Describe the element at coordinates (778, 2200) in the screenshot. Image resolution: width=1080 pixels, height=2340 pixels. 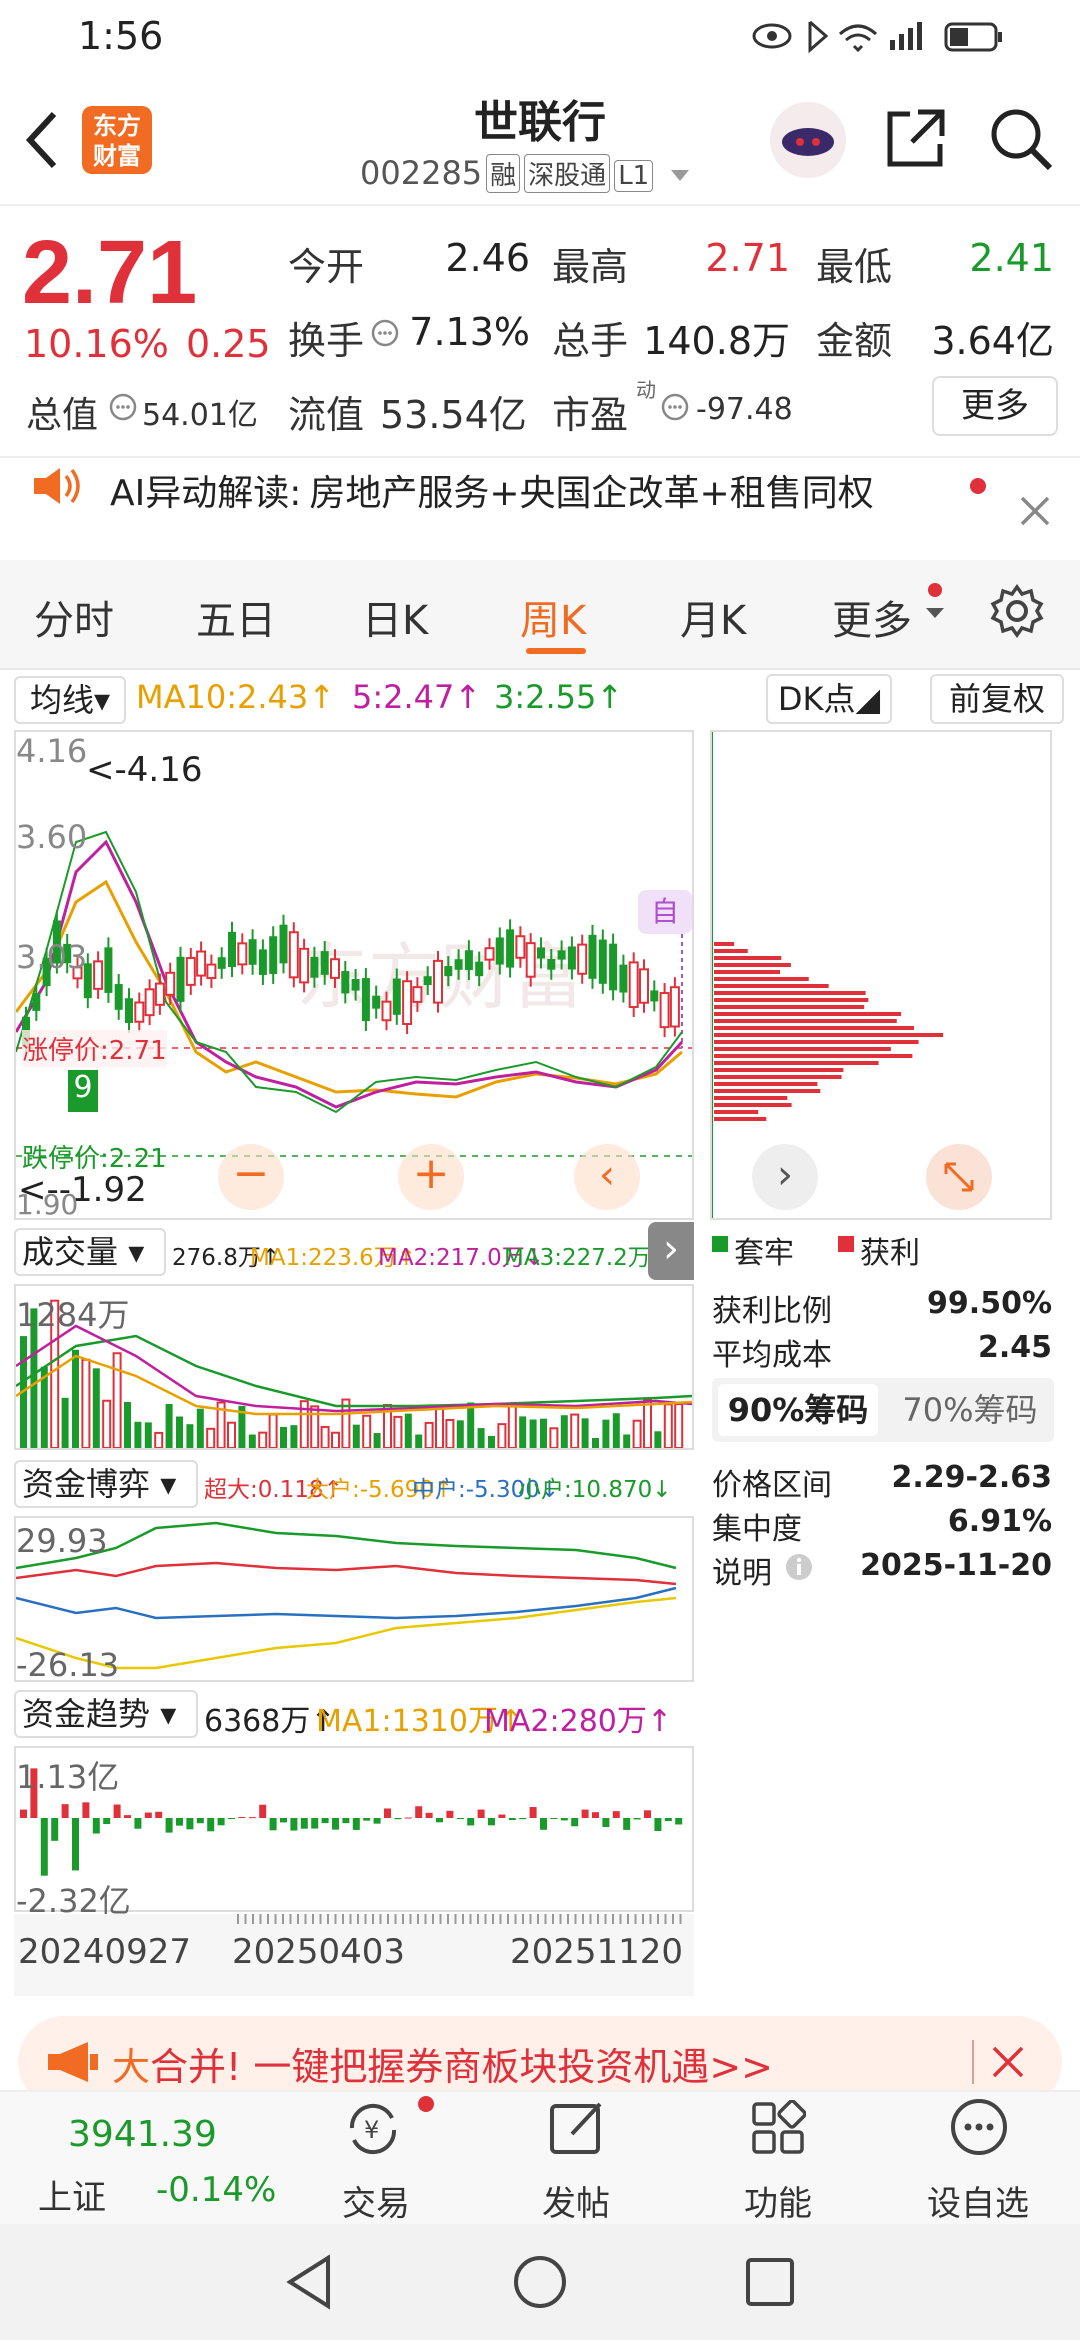
I see `nav-function: 功能` at that location.